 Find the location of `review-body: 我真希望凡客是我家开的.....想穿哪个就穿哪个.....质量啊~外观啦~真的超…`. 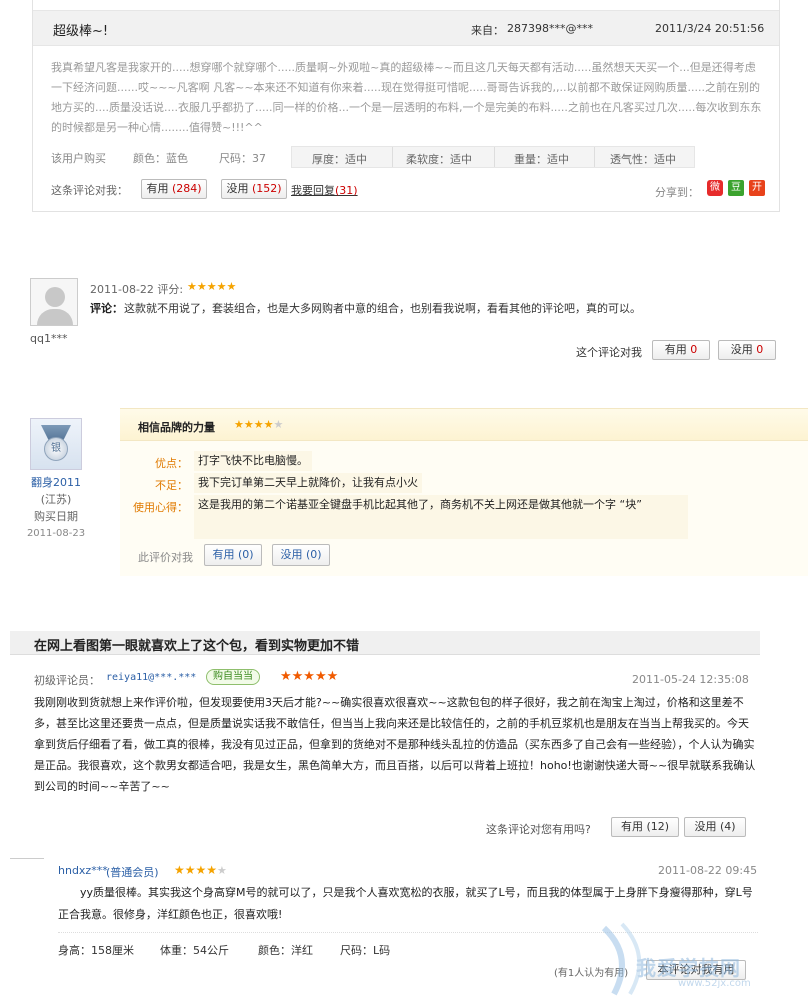

review-body: 我真希望凡客是我家开的.....想穿哪个就穿哪个.....质量啊~外观啦~真的超… is located at coordinates (406, 97).